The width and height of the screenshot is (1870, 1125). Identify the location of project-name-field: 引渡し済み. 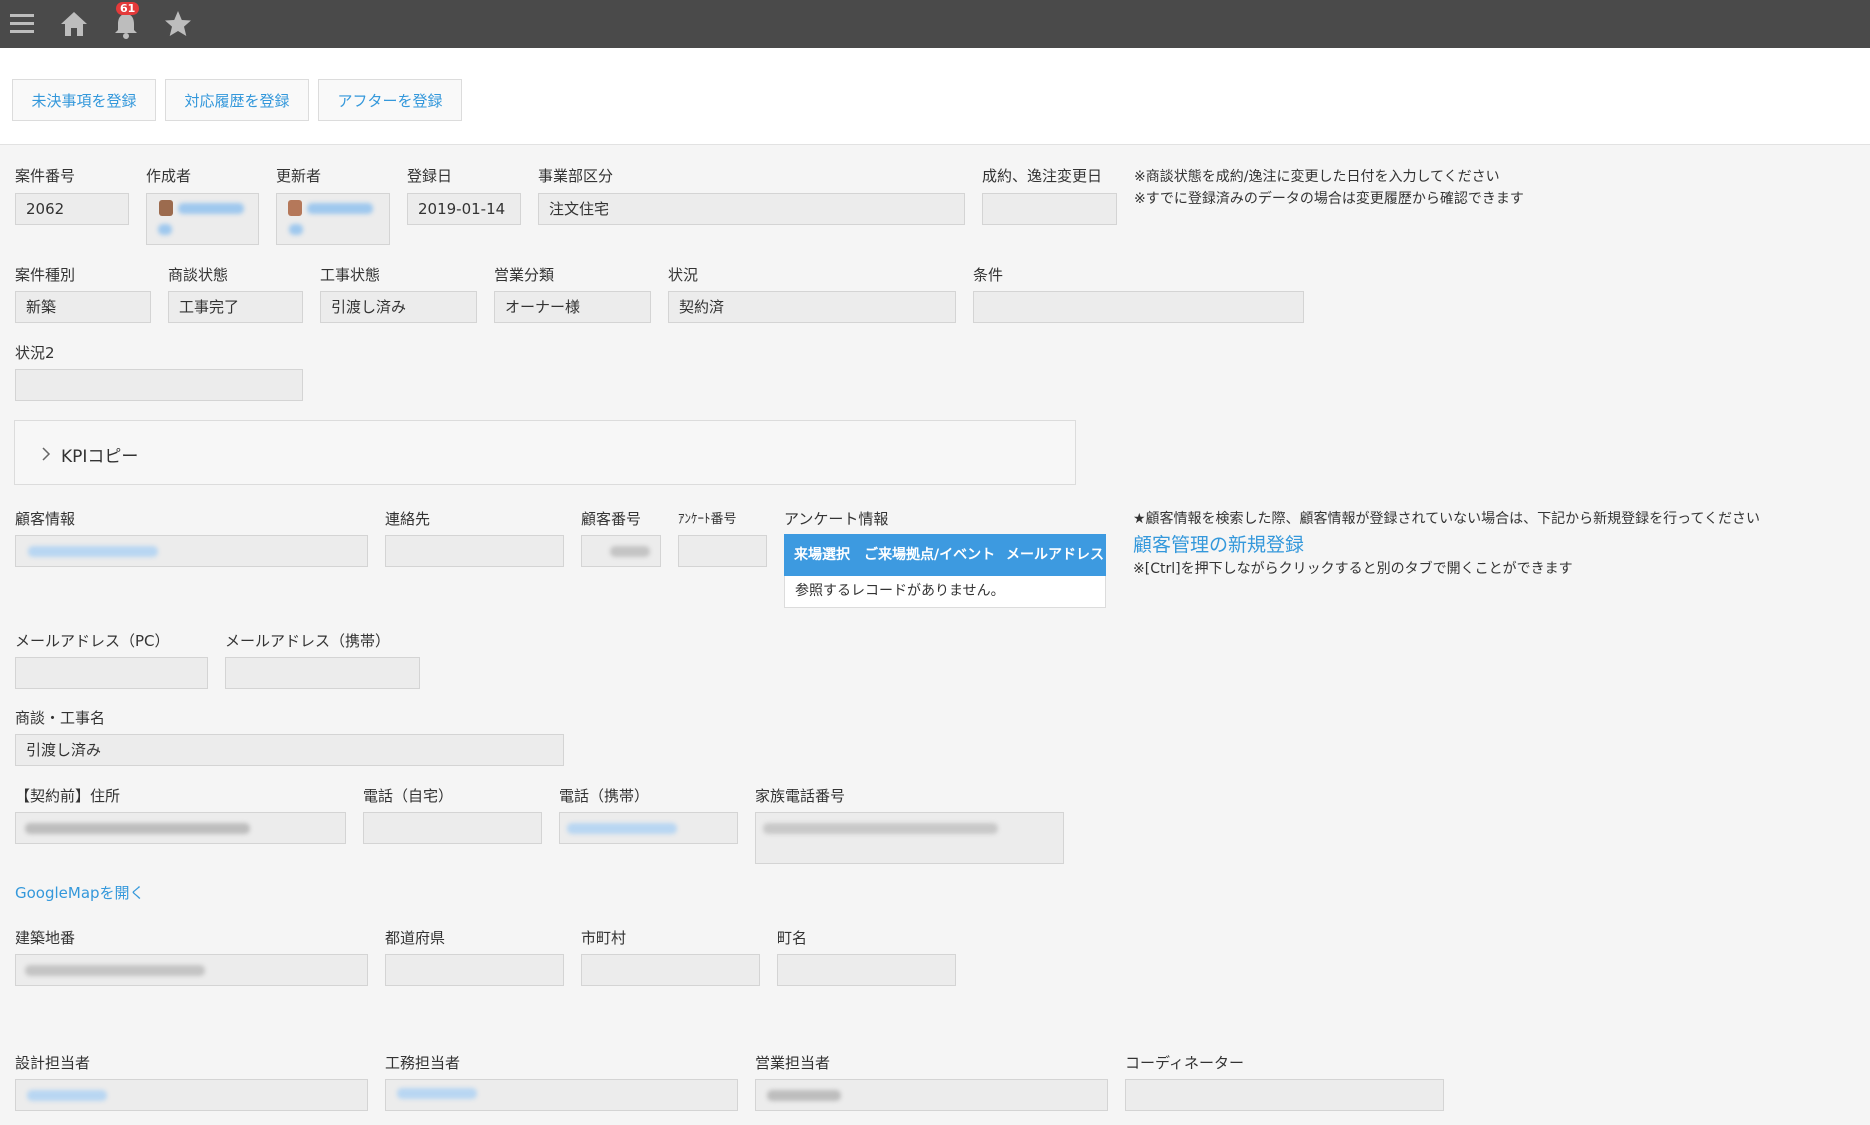
(289, 750).